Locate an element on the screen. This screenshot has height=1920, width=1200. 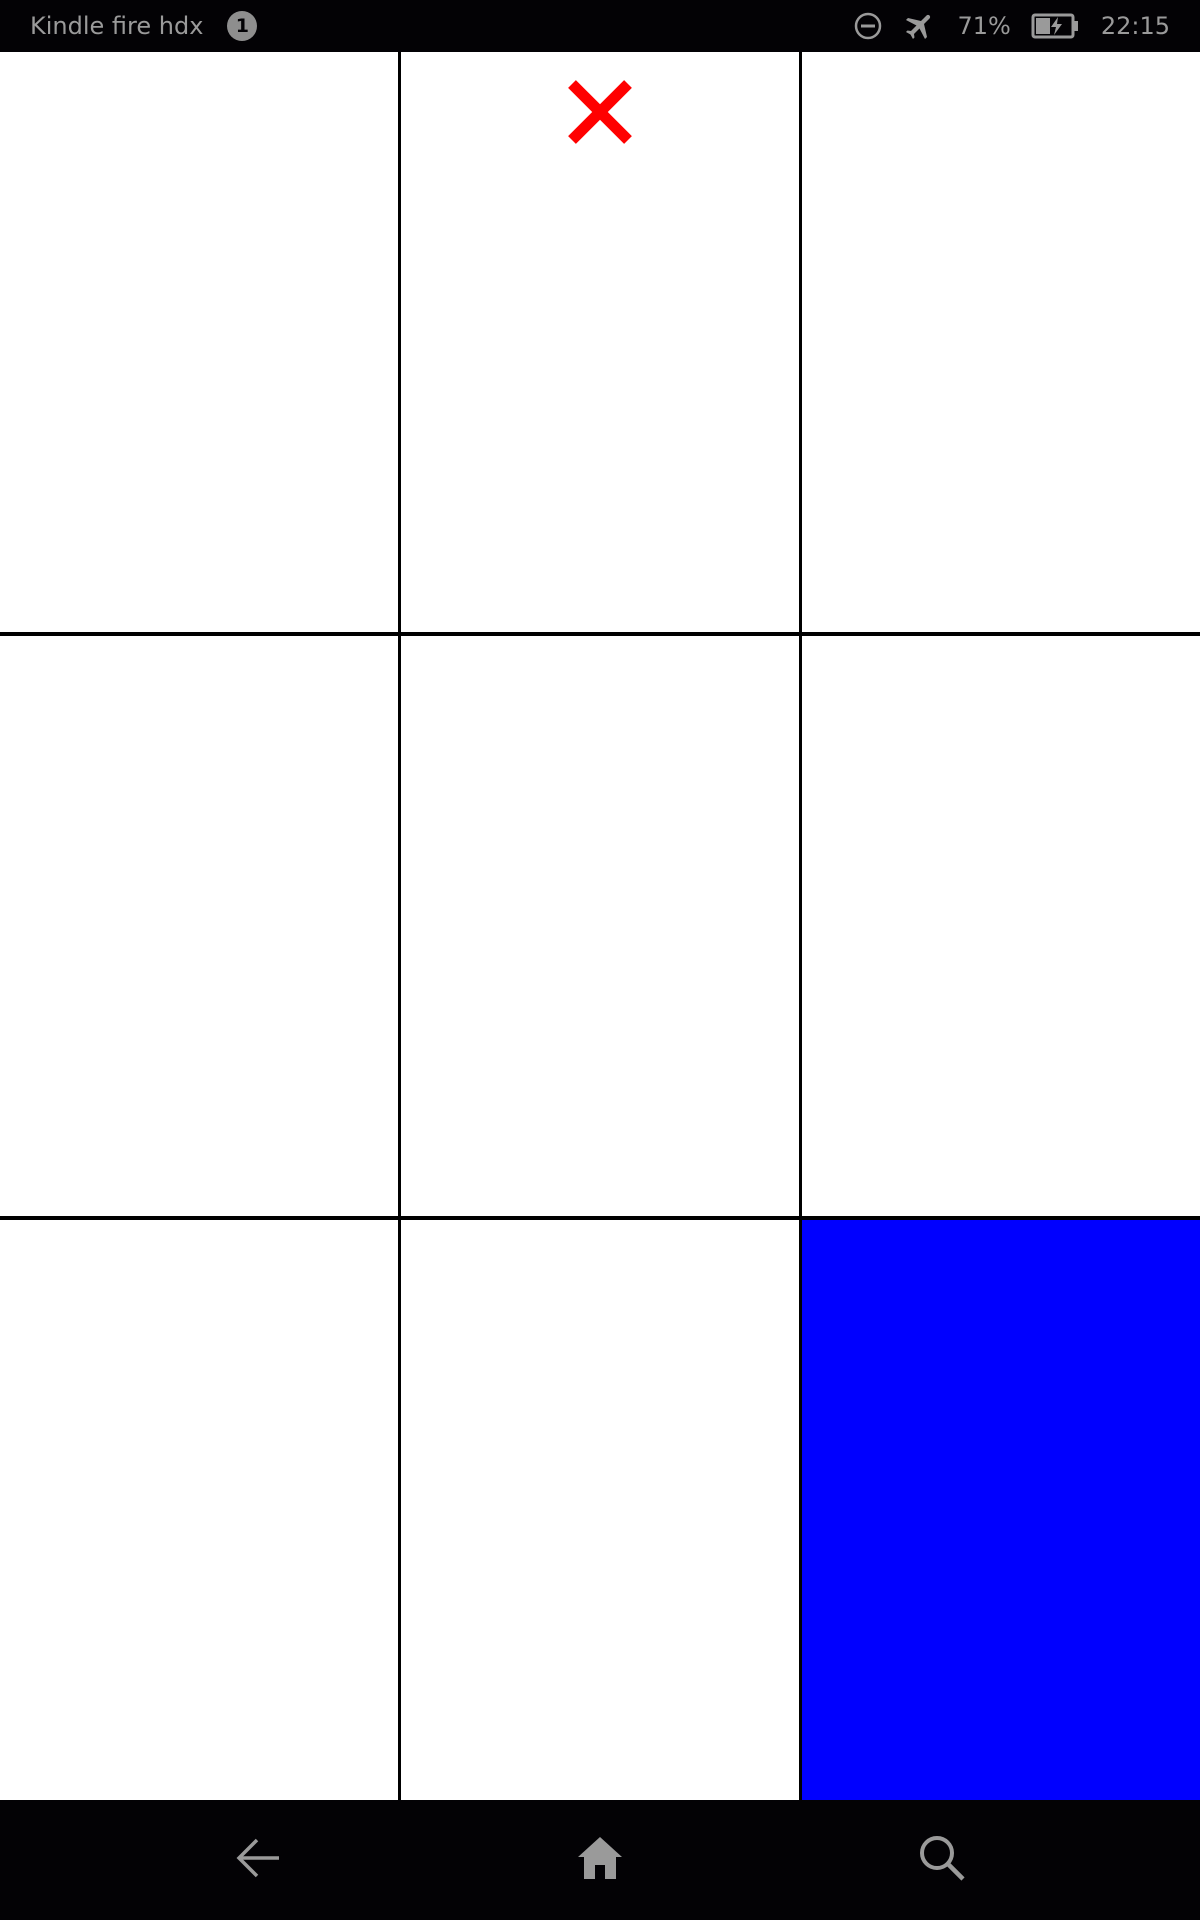
search-icon is located at coordinates (942, 1860).